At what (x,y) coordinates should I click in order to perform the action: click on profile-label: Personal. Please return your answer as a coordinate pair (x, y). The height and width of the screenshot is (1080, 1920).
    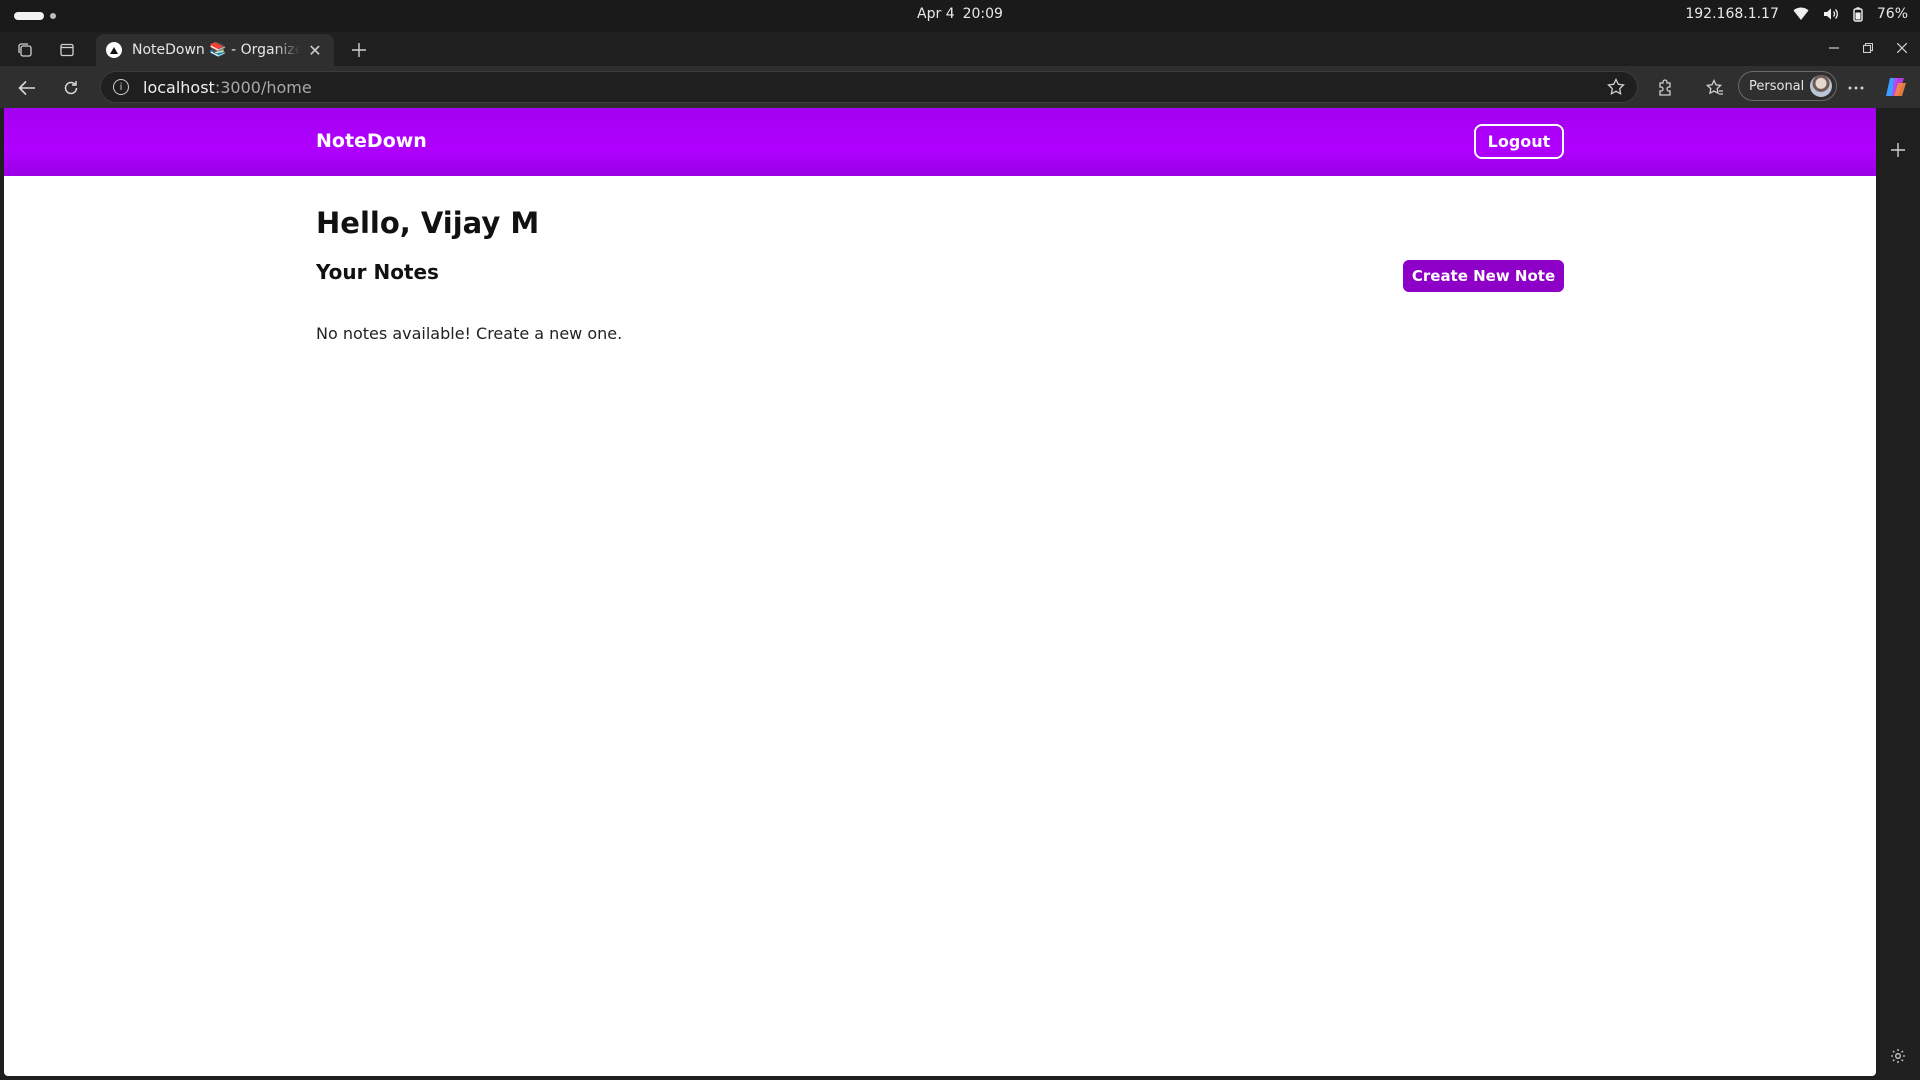
    Looking at the image, I should click on (1777, 86).